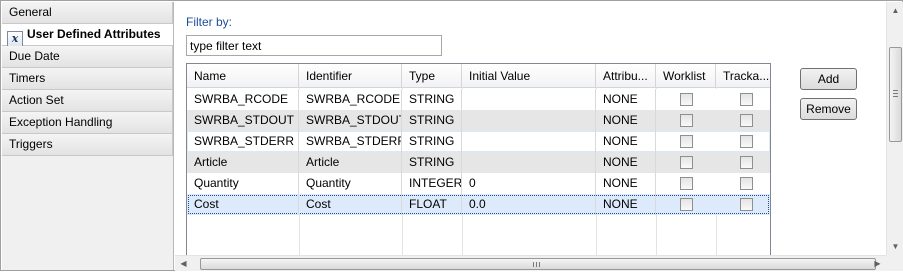 The image size is (903, 272). I want to click on table-row: Article Article STRING NONE, so click(478, 162).